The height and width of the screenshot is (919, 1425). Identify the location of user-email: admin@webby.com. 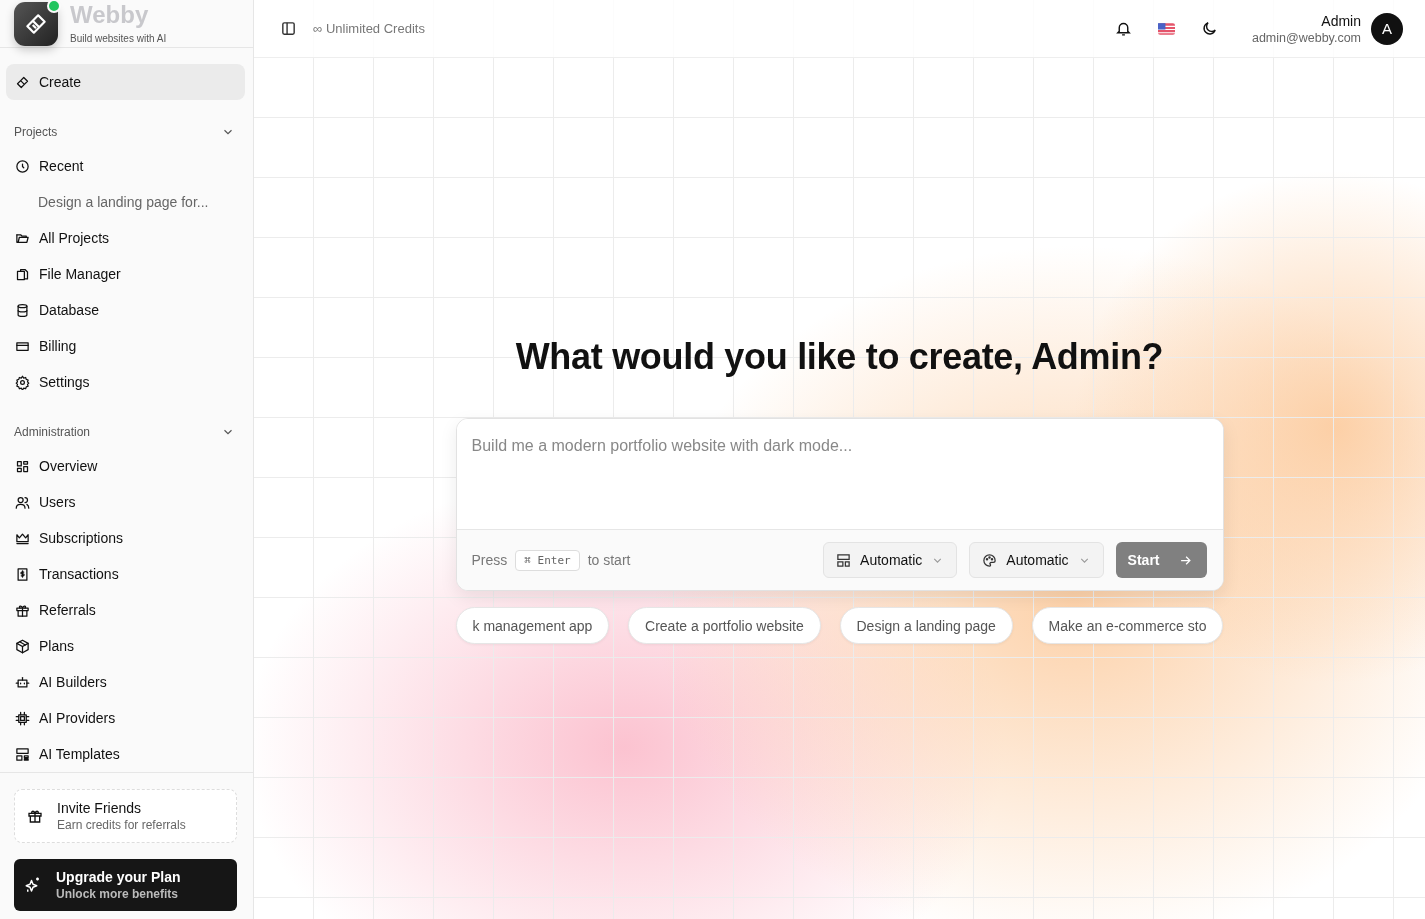
(1306, 37).